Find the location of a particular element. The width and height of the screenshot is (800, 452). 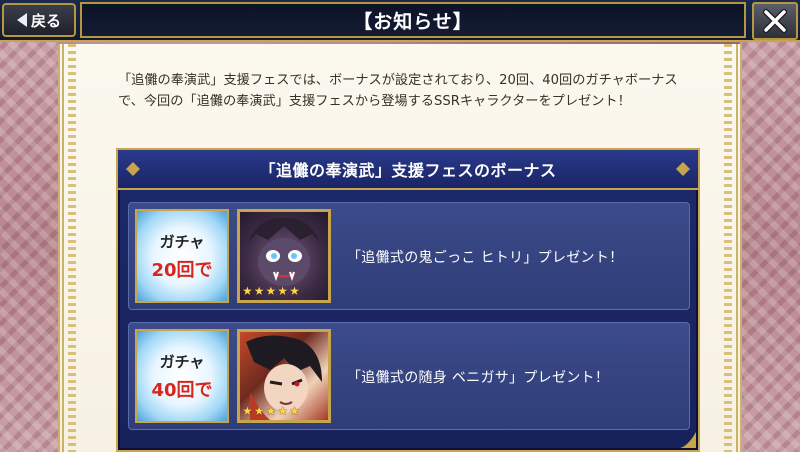

close-button is located at coordinates (775, 21).